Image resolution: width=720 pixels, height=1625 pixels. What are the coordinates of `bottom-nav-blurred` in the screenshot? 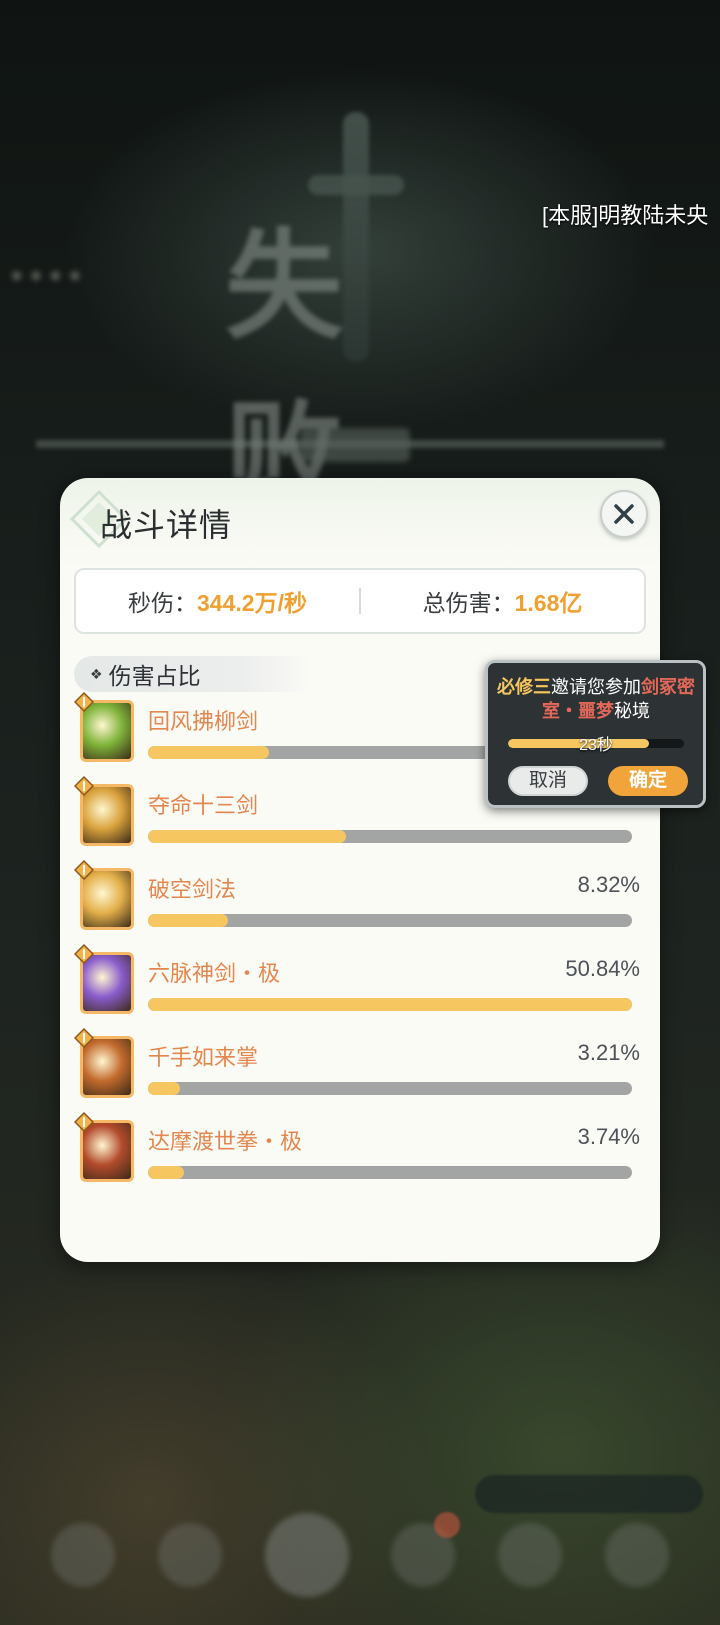 It's located at (360, 1555).